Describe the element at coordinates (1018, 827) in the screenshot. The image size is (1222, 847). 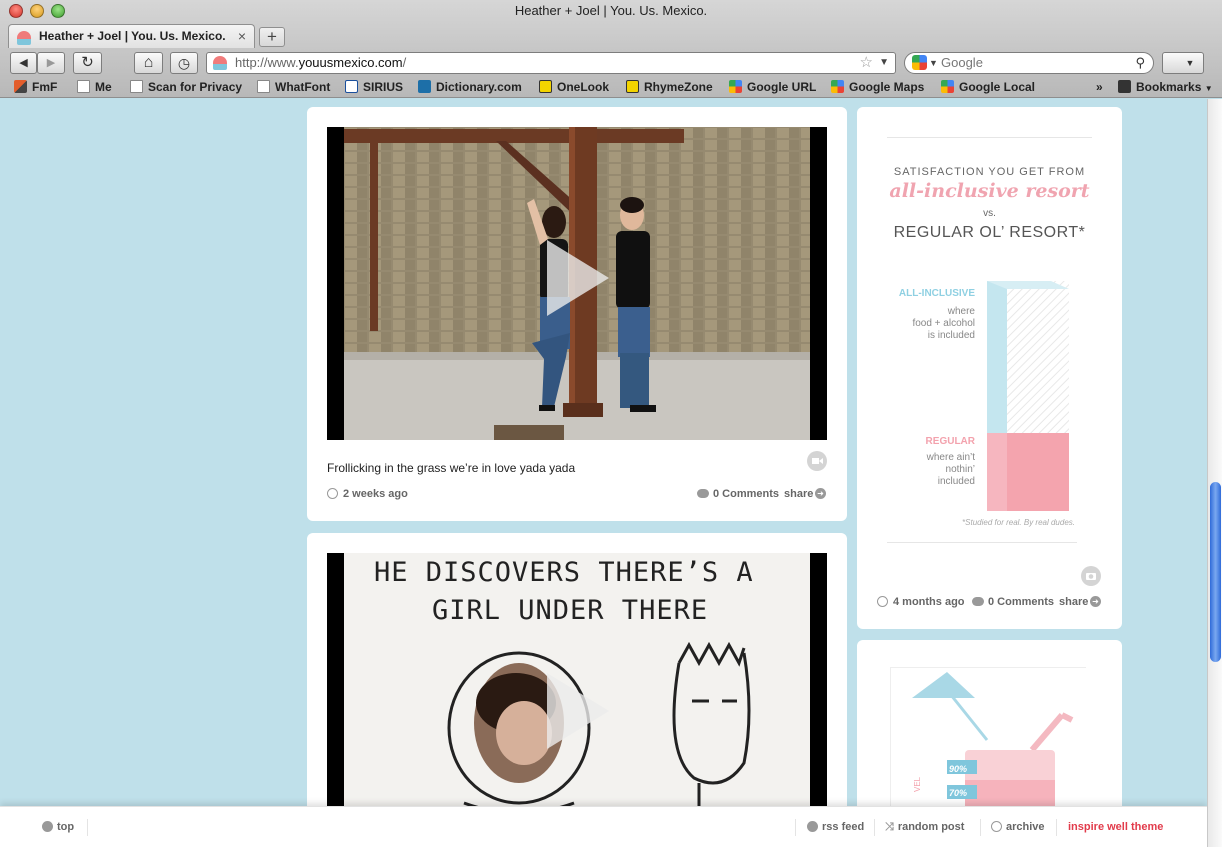
I see `archive-link: archive` at that location.